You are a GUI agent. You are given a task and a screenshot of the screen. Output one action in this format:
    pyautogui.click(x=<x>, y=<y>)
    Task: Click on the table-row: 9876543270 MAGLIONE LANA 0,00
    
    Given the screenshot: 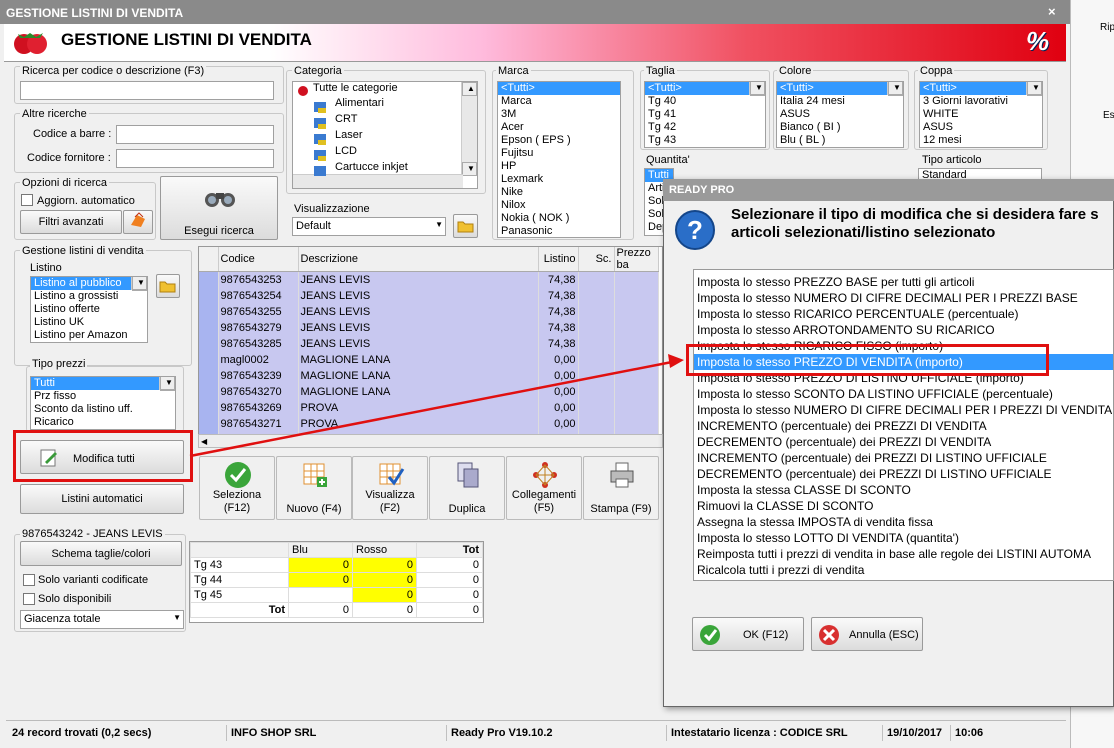 What is the action you would take?
    pyautogui.click(x=429, y=391)
    